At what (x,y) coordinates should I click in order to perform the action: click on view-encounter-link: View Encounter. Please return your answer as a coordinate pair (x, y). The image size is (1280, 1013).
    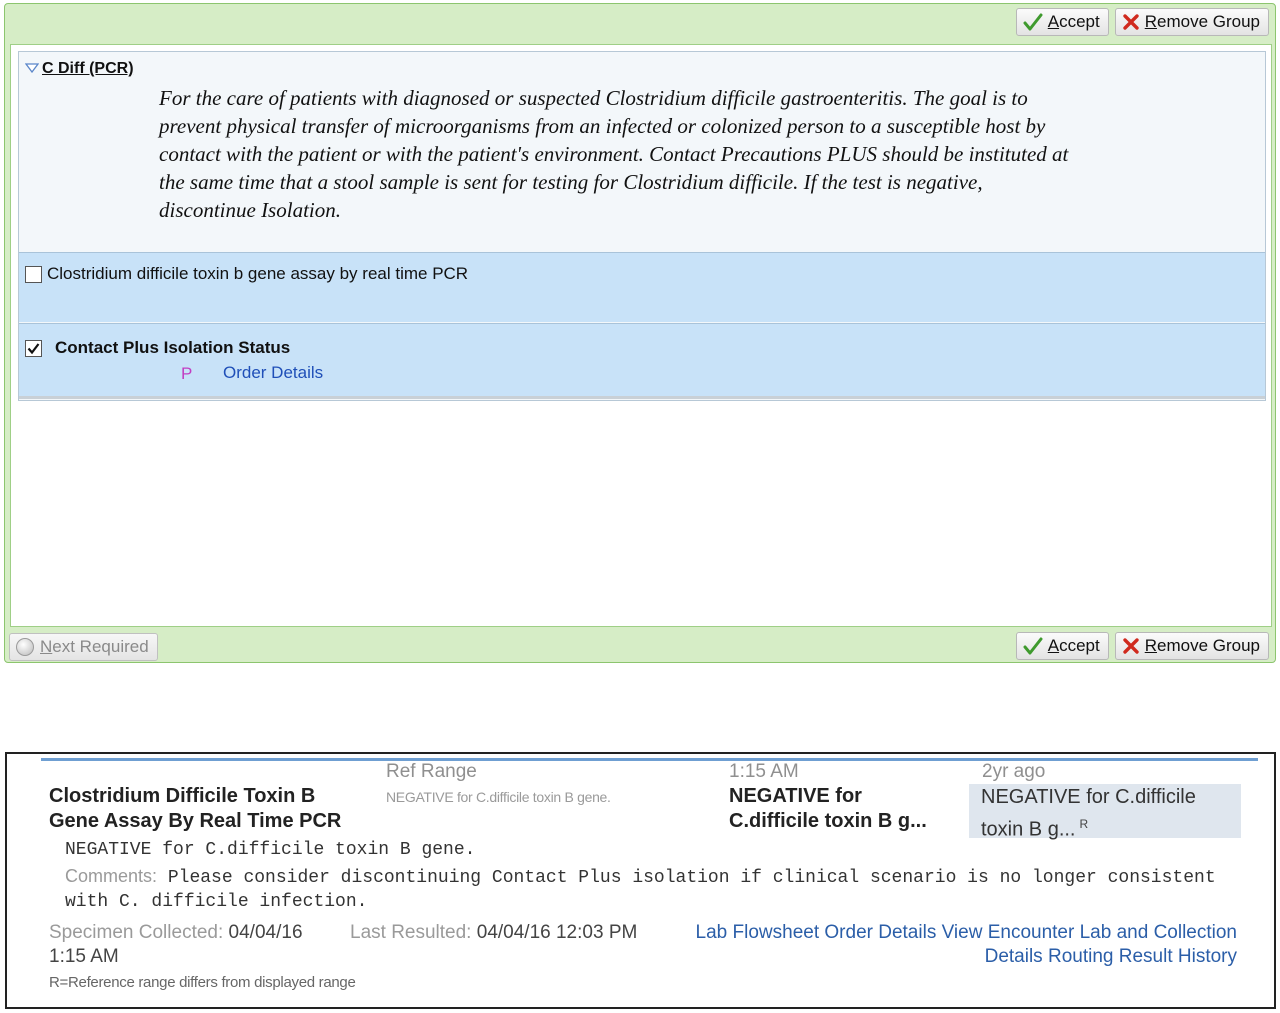
    Looking at the image, I should click on (1008, 932).